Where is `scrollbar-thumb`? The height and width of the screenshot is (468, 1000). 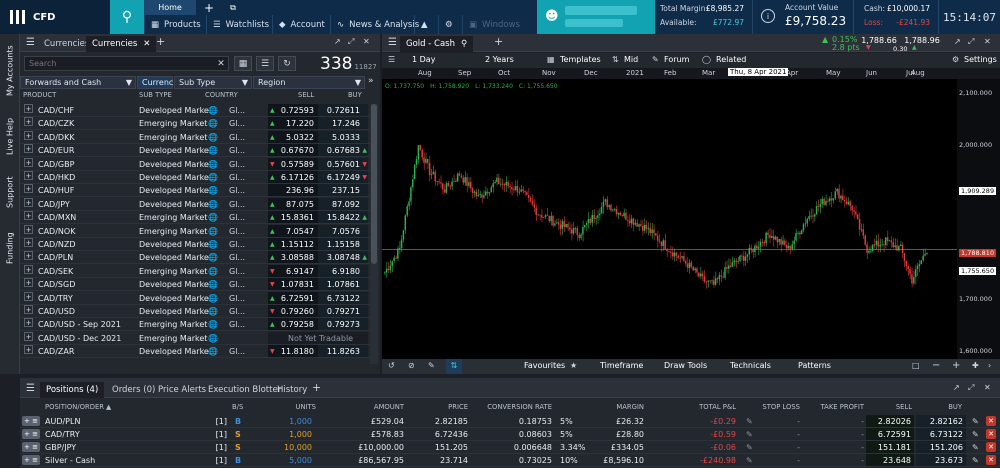 scrollbar-thumb is located at coordinates (374, 184).